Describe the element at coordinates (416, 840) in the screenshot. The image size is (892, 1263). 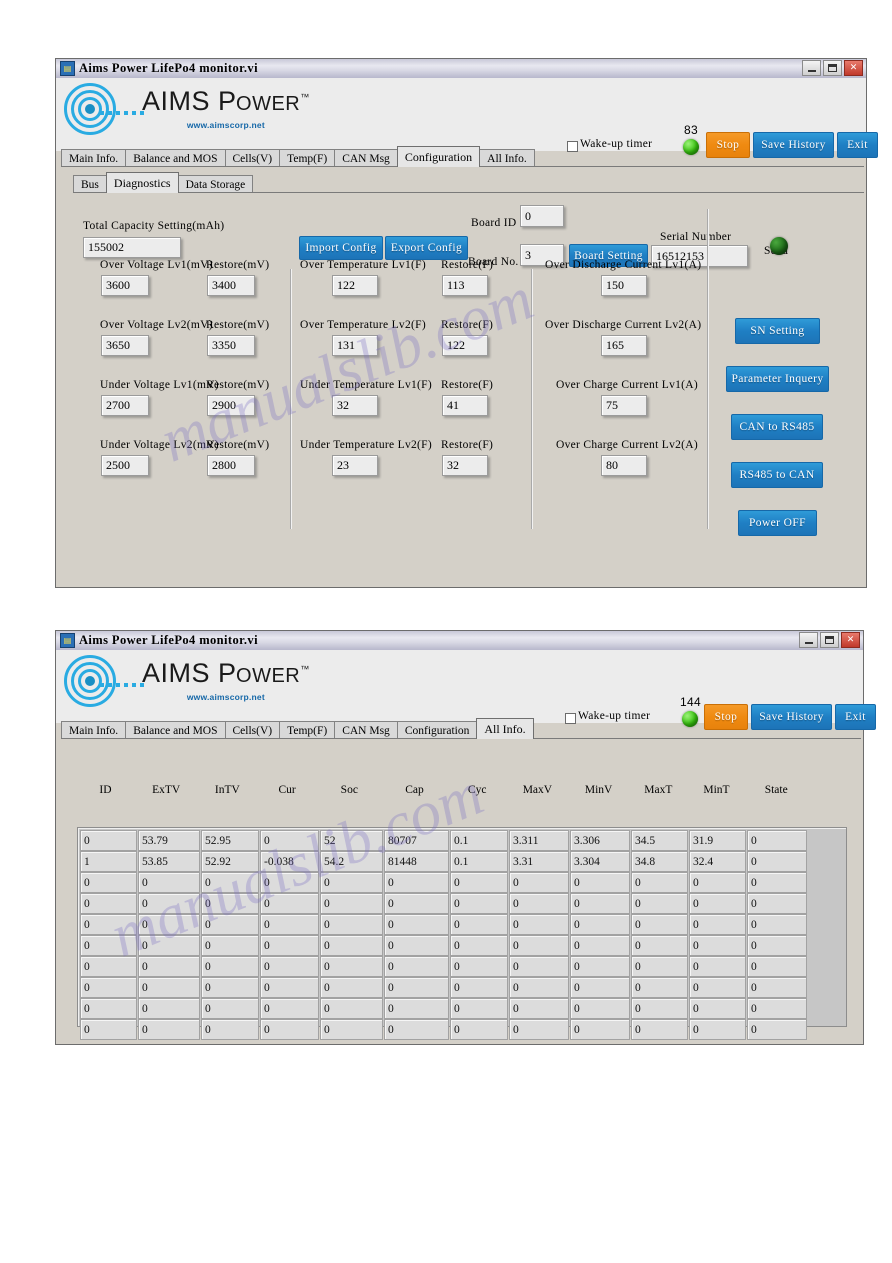
I see `table-cell-cap: 80707` at that location.